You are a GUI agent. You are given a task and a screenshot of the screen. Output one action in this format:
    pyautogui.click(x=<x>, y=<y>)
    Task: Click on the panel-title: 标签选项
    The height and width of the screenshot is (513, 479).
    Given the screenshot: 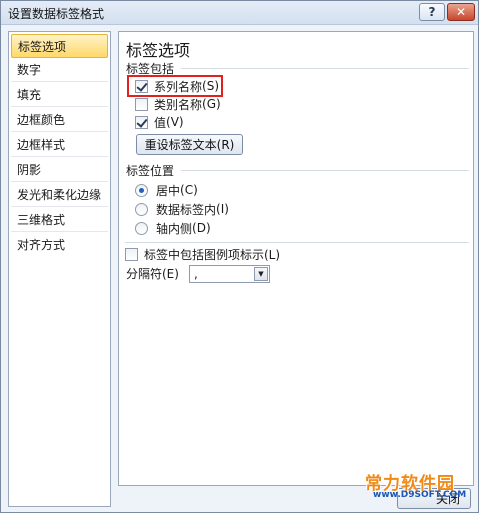 What is the action you would take?
    pyautogui.click(x=158, y=50)
    